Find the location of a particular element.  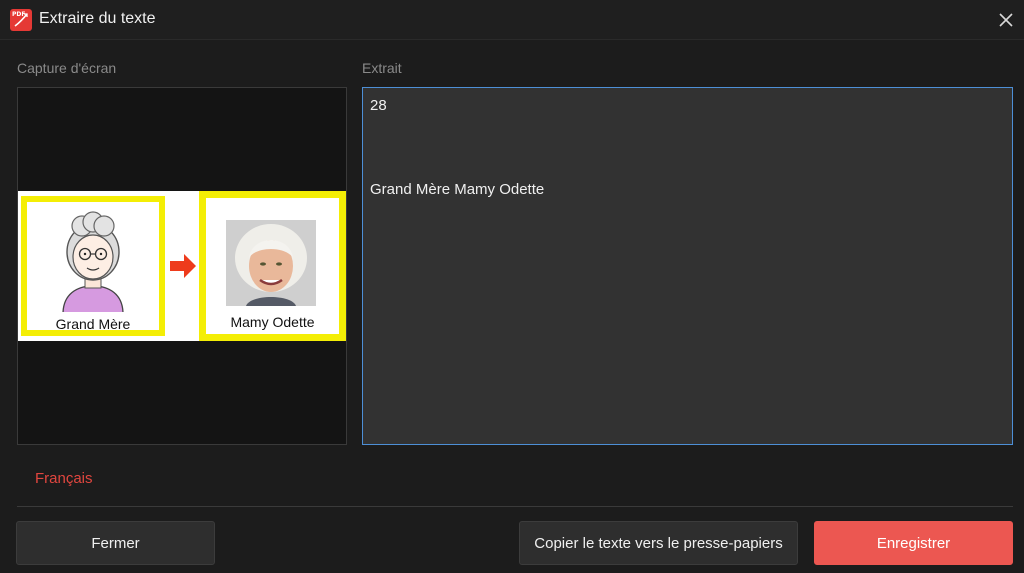

close-window-button is located at coordinates (1006, 20).